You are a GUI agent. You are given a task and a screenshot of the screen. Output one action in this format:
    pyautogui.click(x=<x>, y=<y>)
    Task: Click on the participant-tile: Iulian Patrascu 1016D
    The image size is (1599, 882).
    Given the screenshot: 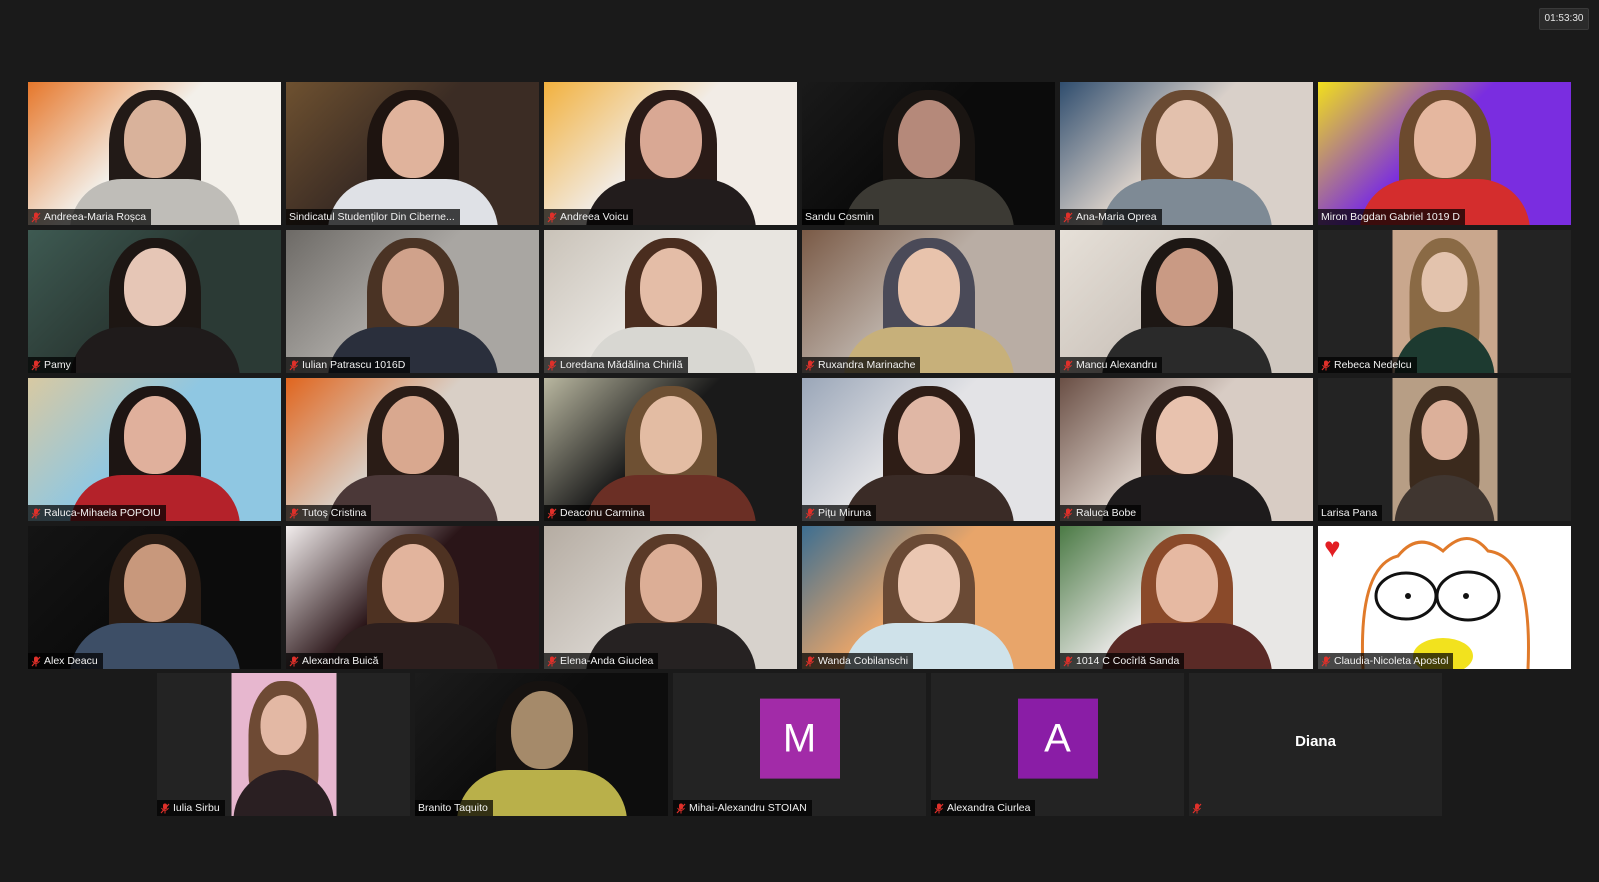 What is the action you would take?
    pyautogui.click(x=412, y=301)
    